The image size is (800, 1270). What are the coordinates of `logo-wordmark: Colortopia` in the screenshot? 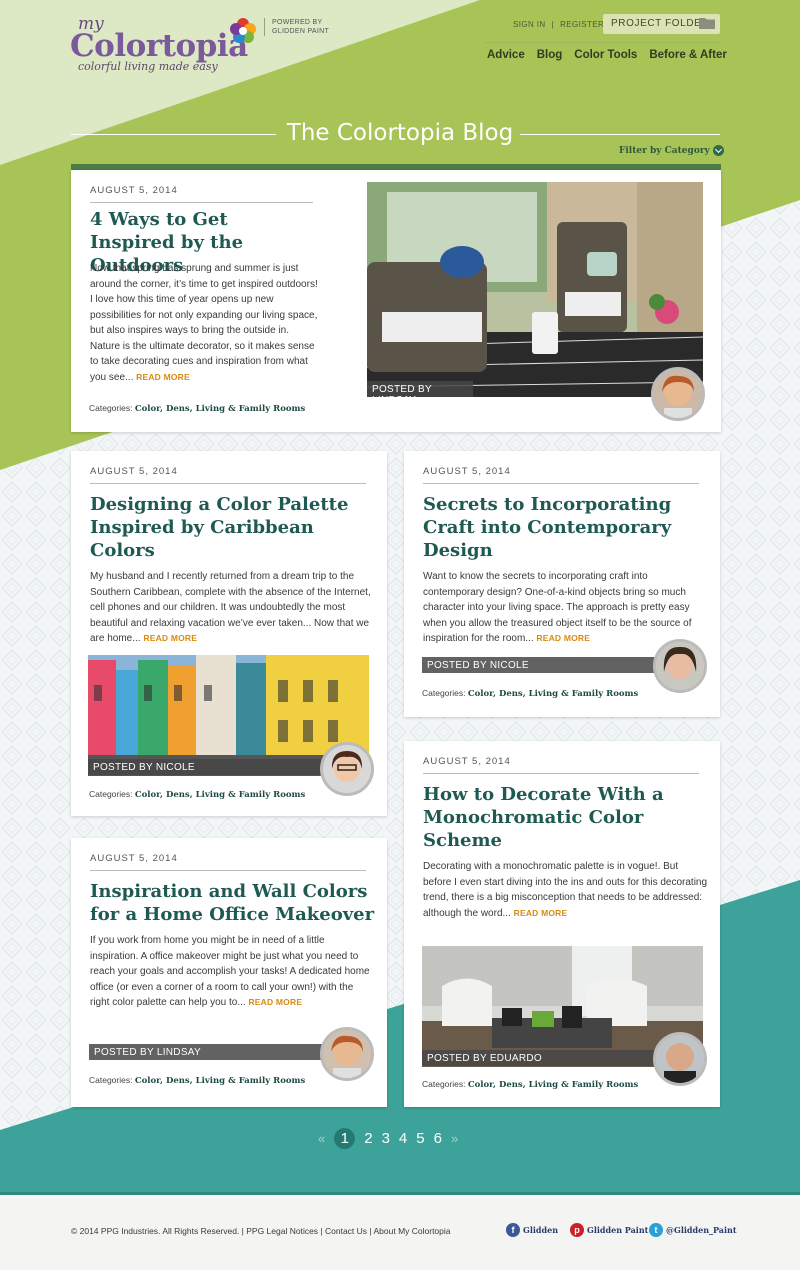 It's located at (159, 46).